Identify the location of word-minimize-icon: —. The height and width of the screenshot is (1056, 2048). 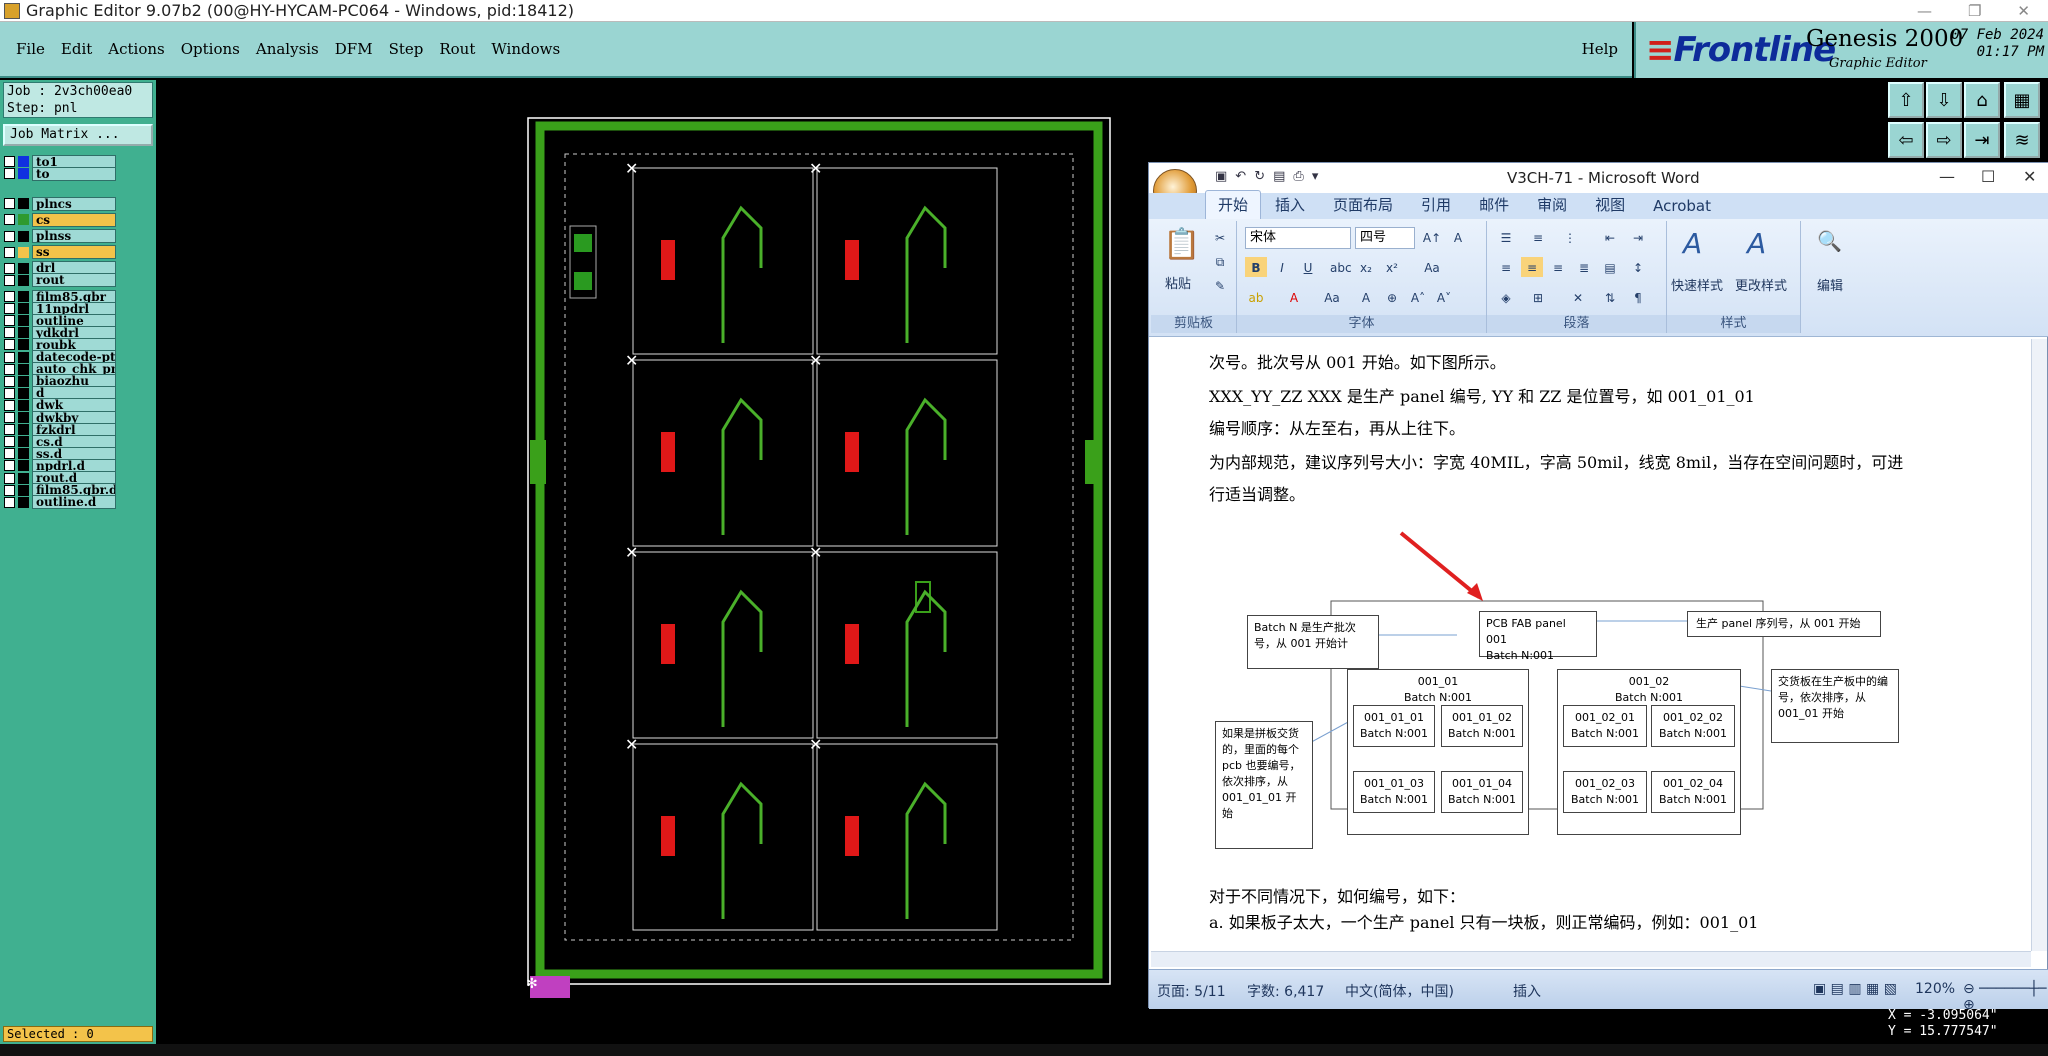
(1947, 176).